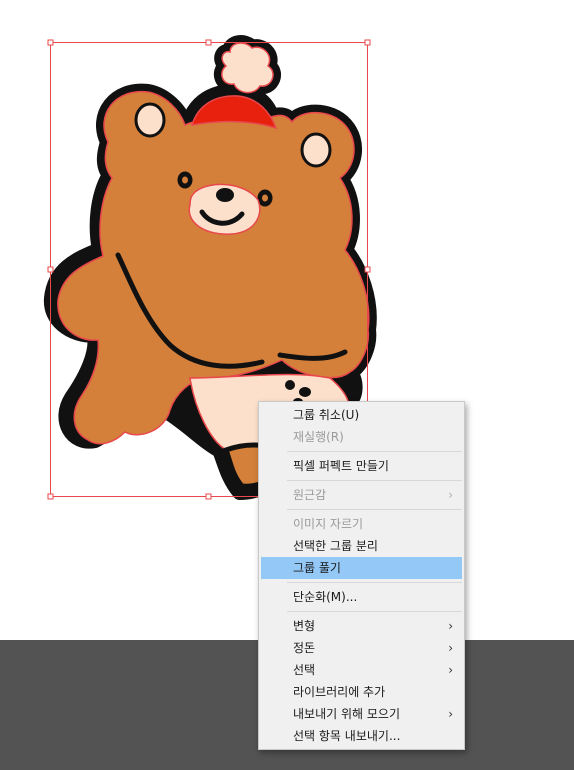 This screenshot has height=770, width=574. Describe the element at coordinates (361, 568) in the screenshot. I see `menu-item-group-isolate: 그룹 풀기` at that location.